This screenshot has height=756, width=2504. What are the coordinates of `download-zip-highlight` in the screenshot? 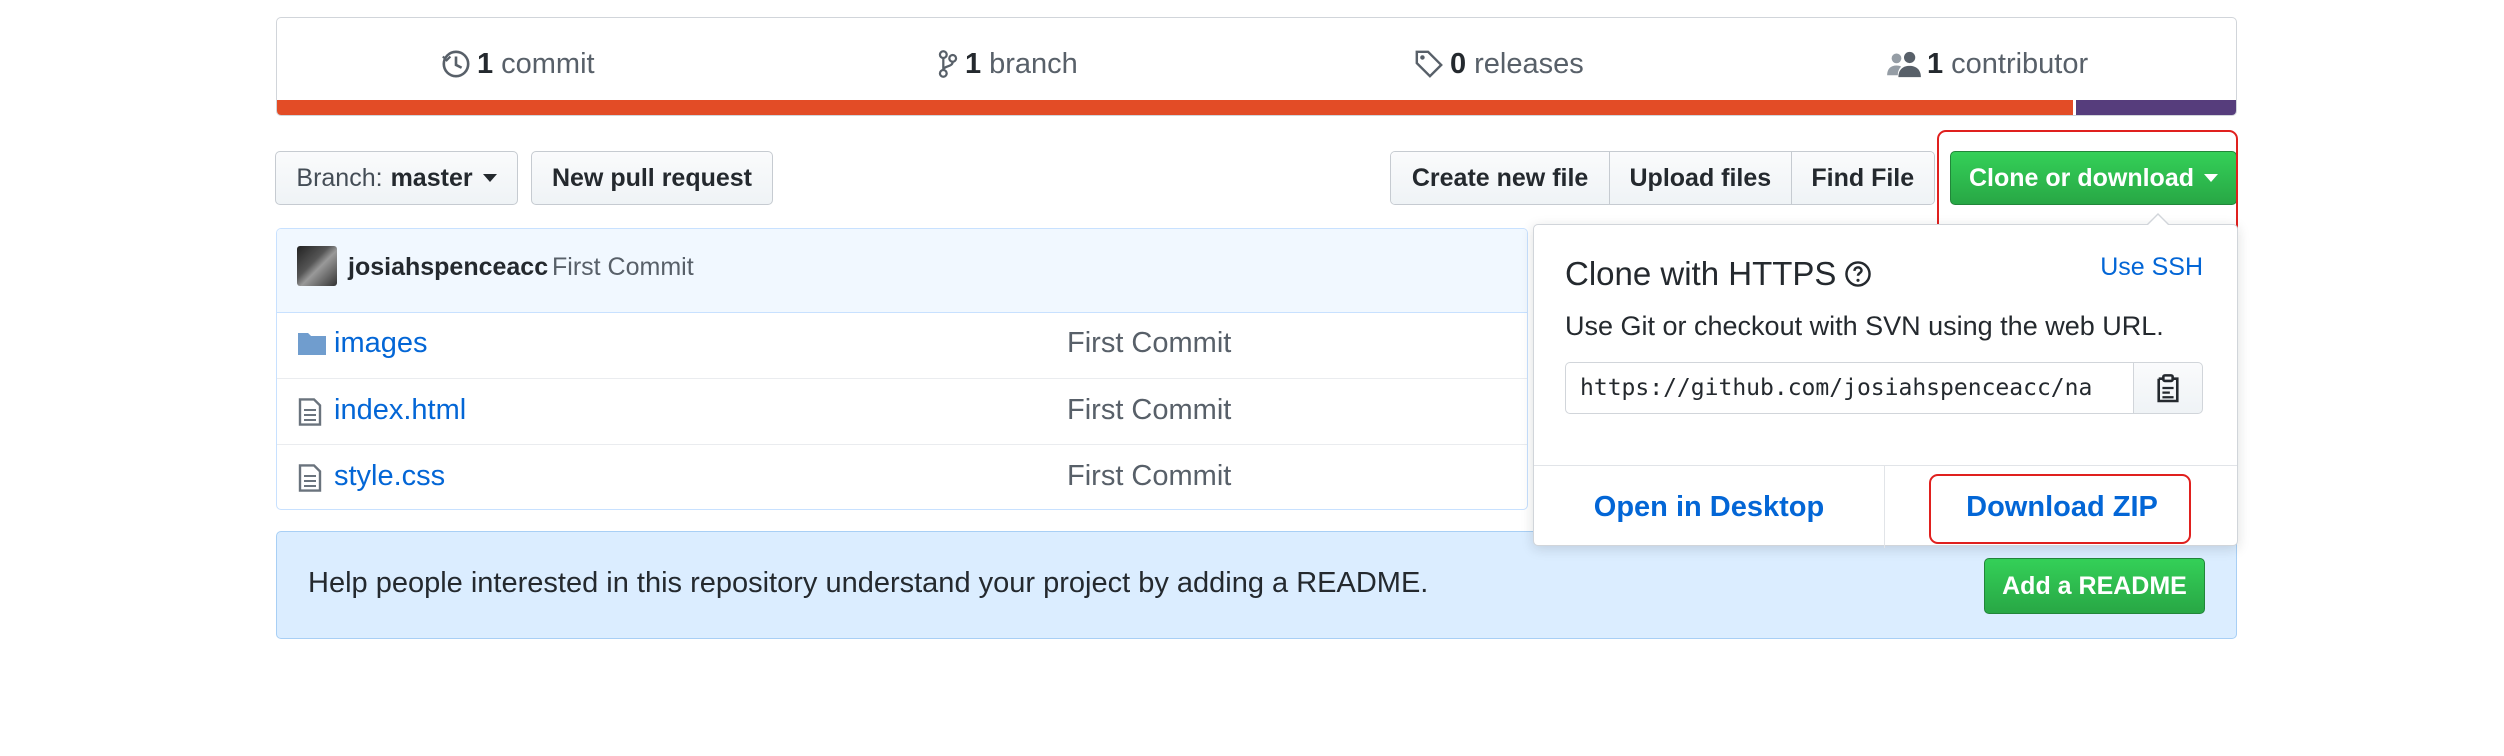 It's located at (2060, 509).